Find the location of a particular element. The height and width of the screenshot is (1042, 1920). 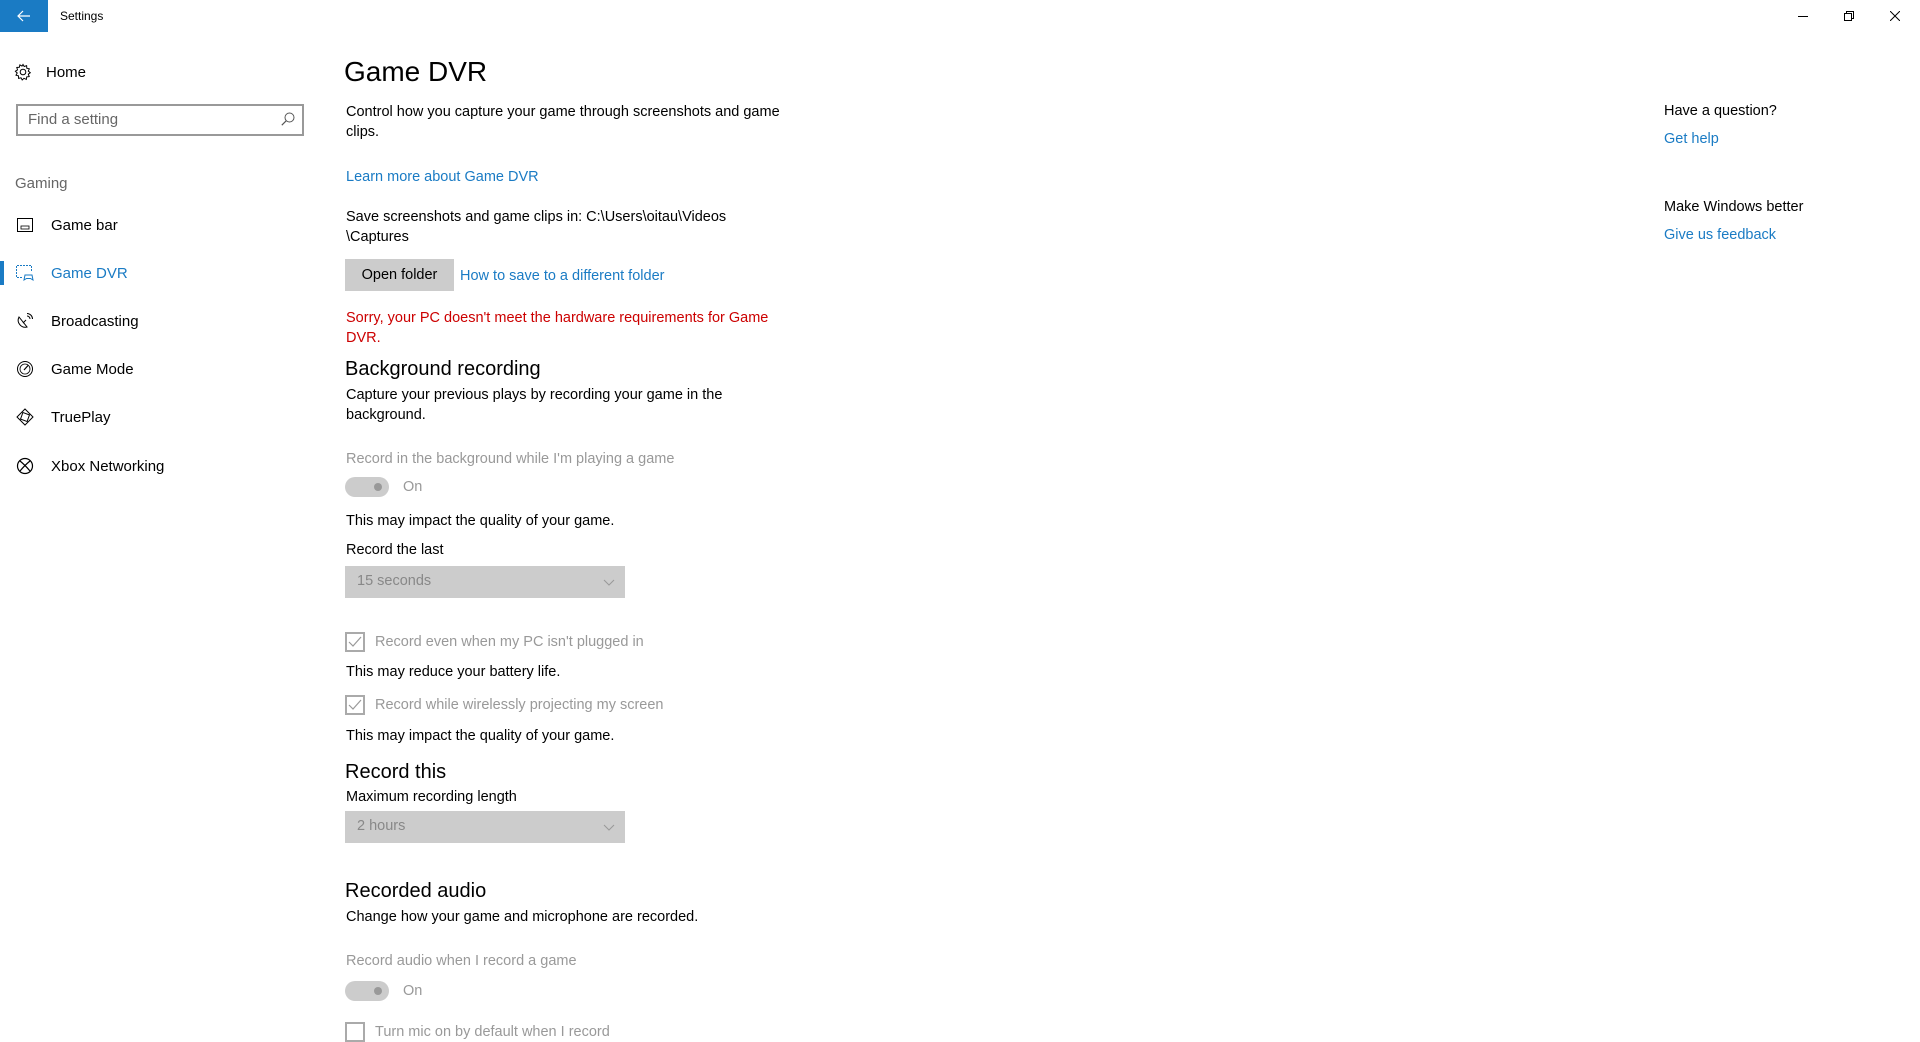

recorded-audio-heading: Recorded audio is located at coordinates (416, 891).